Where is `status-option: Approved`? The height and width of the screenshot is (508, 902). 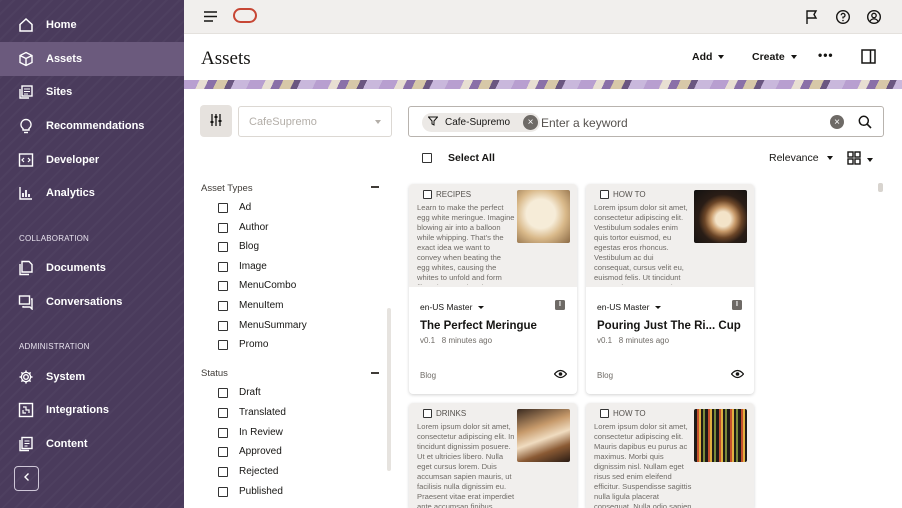
status-option: Approved is located at coordinates (250, 451).